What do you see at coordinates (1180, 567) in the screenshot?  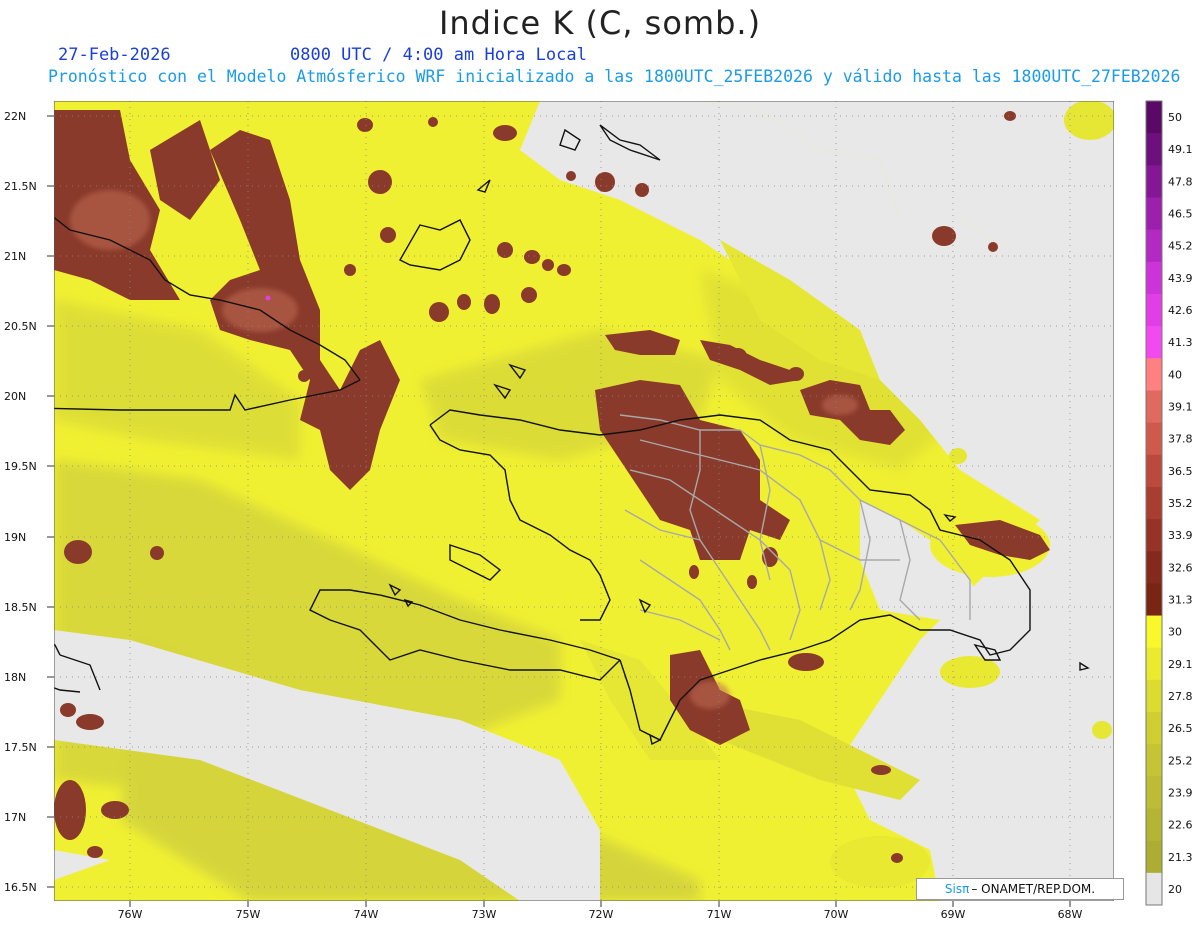 I see `colorbar-label: 32.6` at bounding box center [1180, 567].